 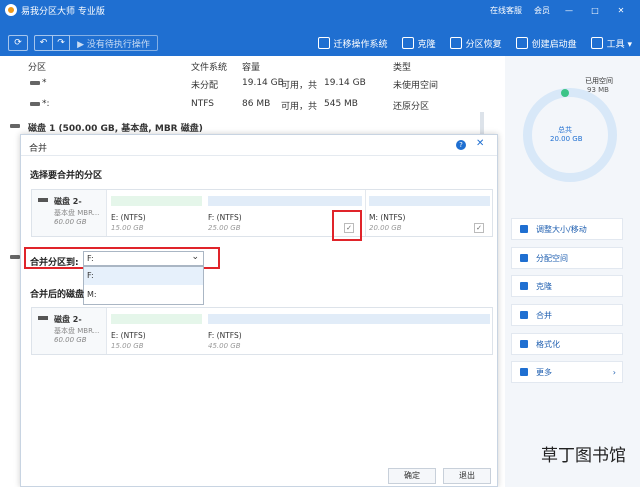 I want to click on clone-partition-label: 克隆, so click(x=544, y=286).